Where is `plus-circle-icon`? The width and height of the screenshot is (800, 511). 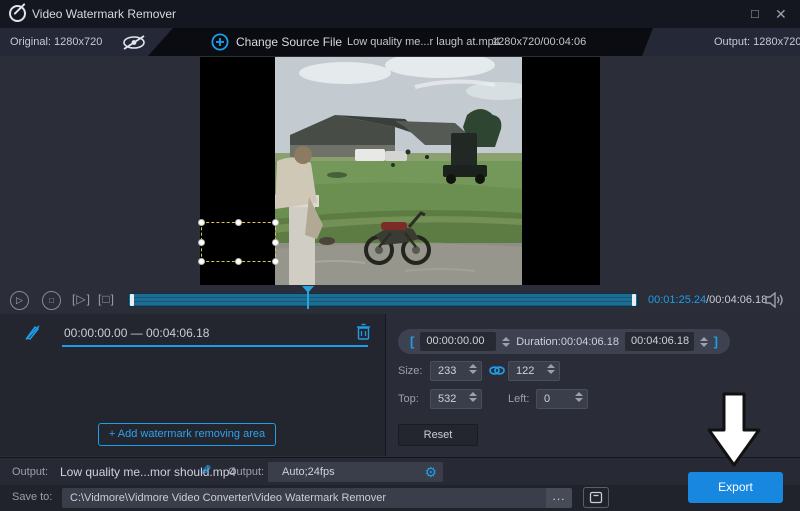 plus-circle-icon is located at coordinates (220, 42).